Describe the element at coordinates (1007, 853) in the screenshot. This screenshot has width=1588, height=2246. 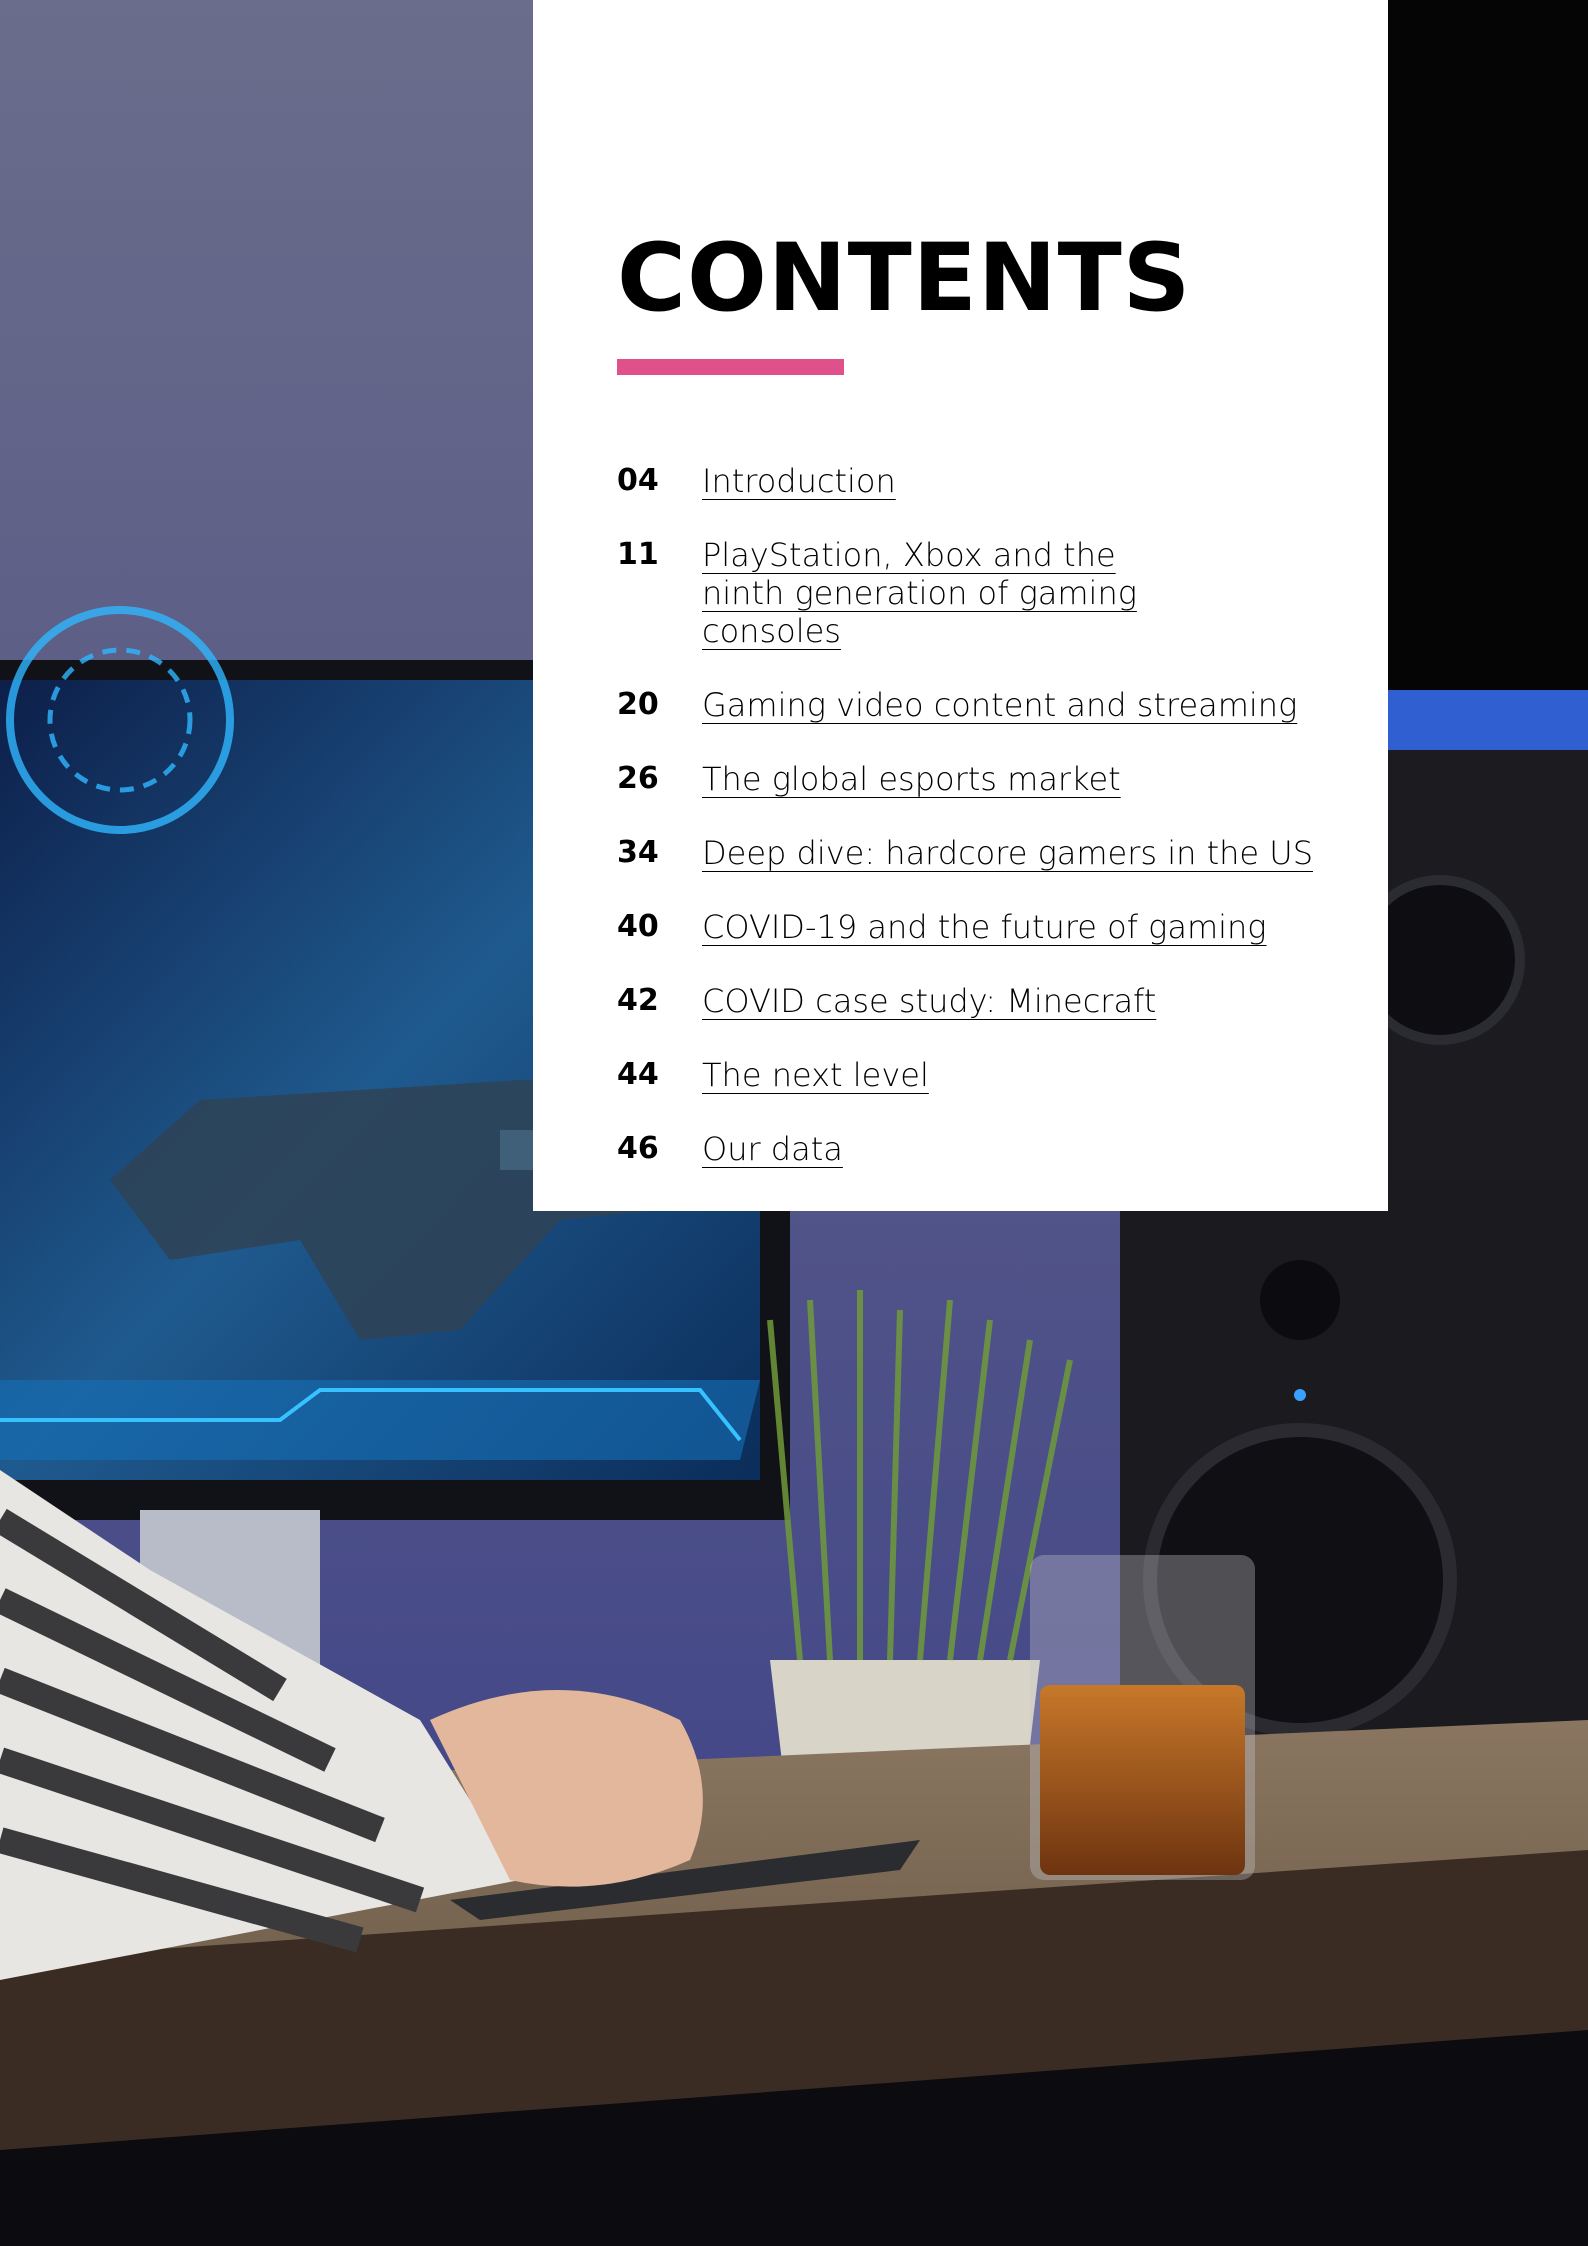
I see `toc-link: Deep dive: hardcore gamers in the US` at that location.